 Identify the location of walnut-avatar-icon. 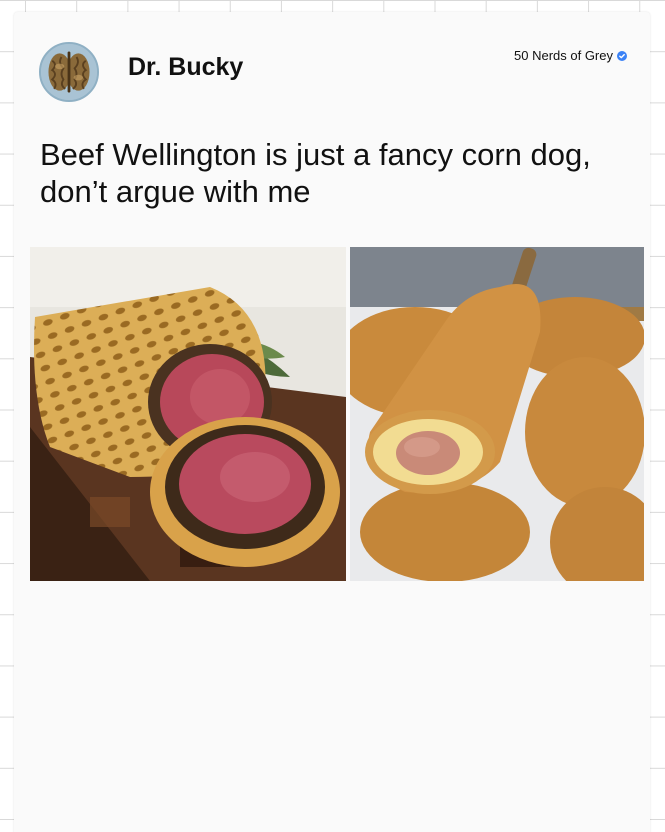
(69, 72).